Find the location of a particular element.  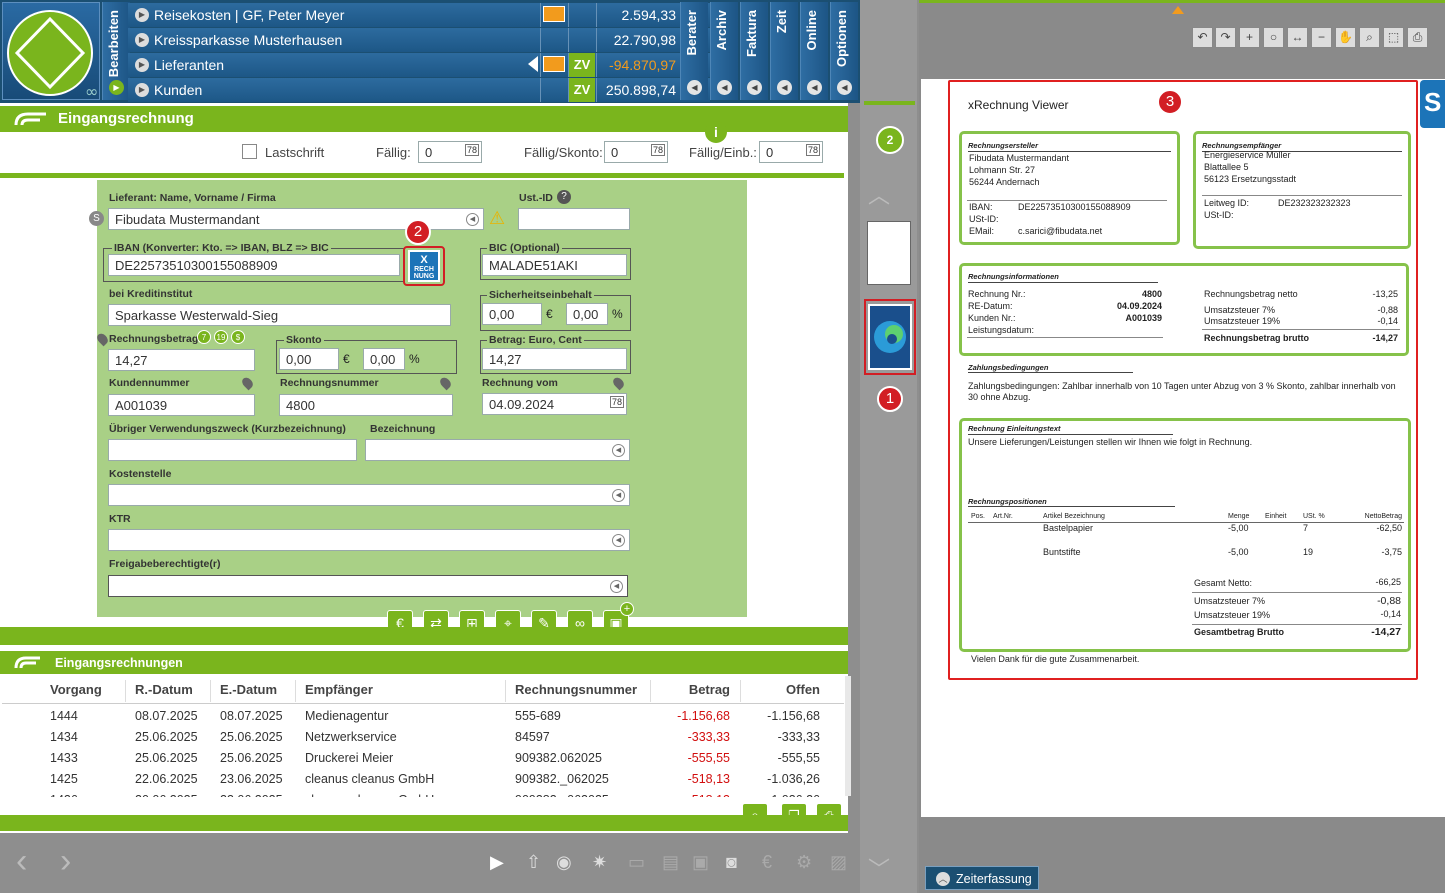

invoice-date-input: 04.09.2024 78 is located at coordinates (554, 404).